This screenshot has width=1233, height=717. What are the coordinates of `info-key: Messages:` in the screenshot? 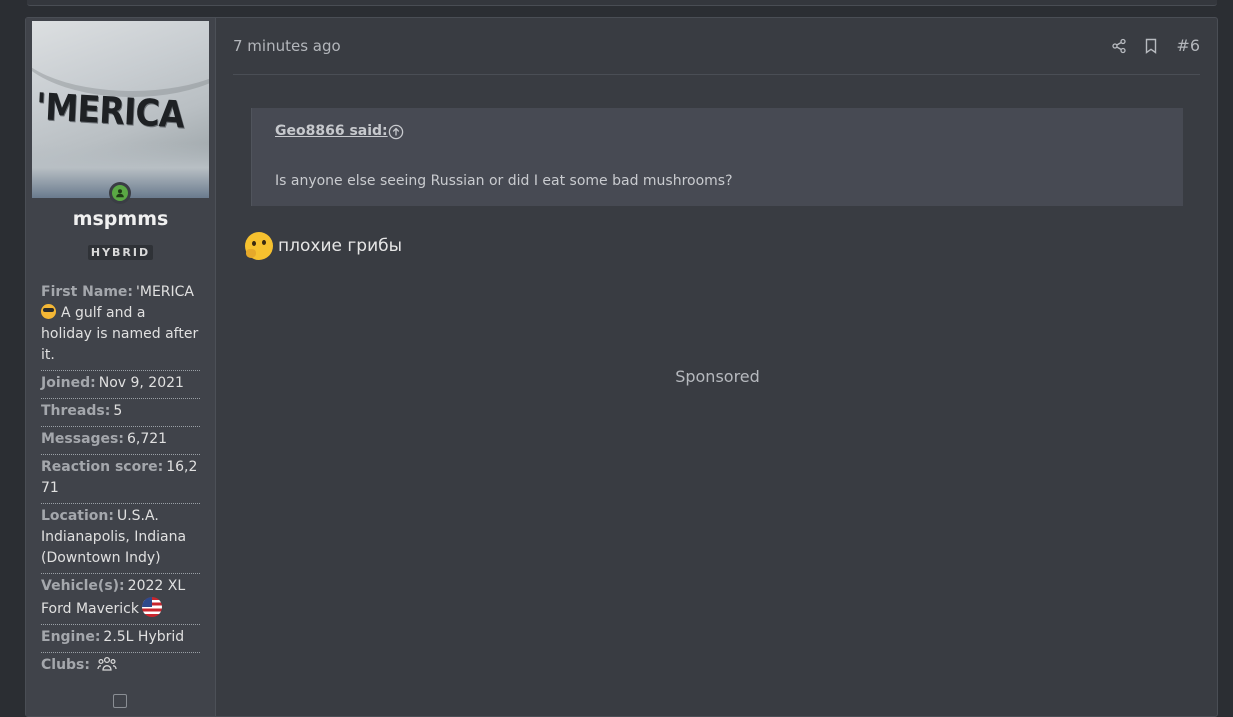 It's located at (82, 439).